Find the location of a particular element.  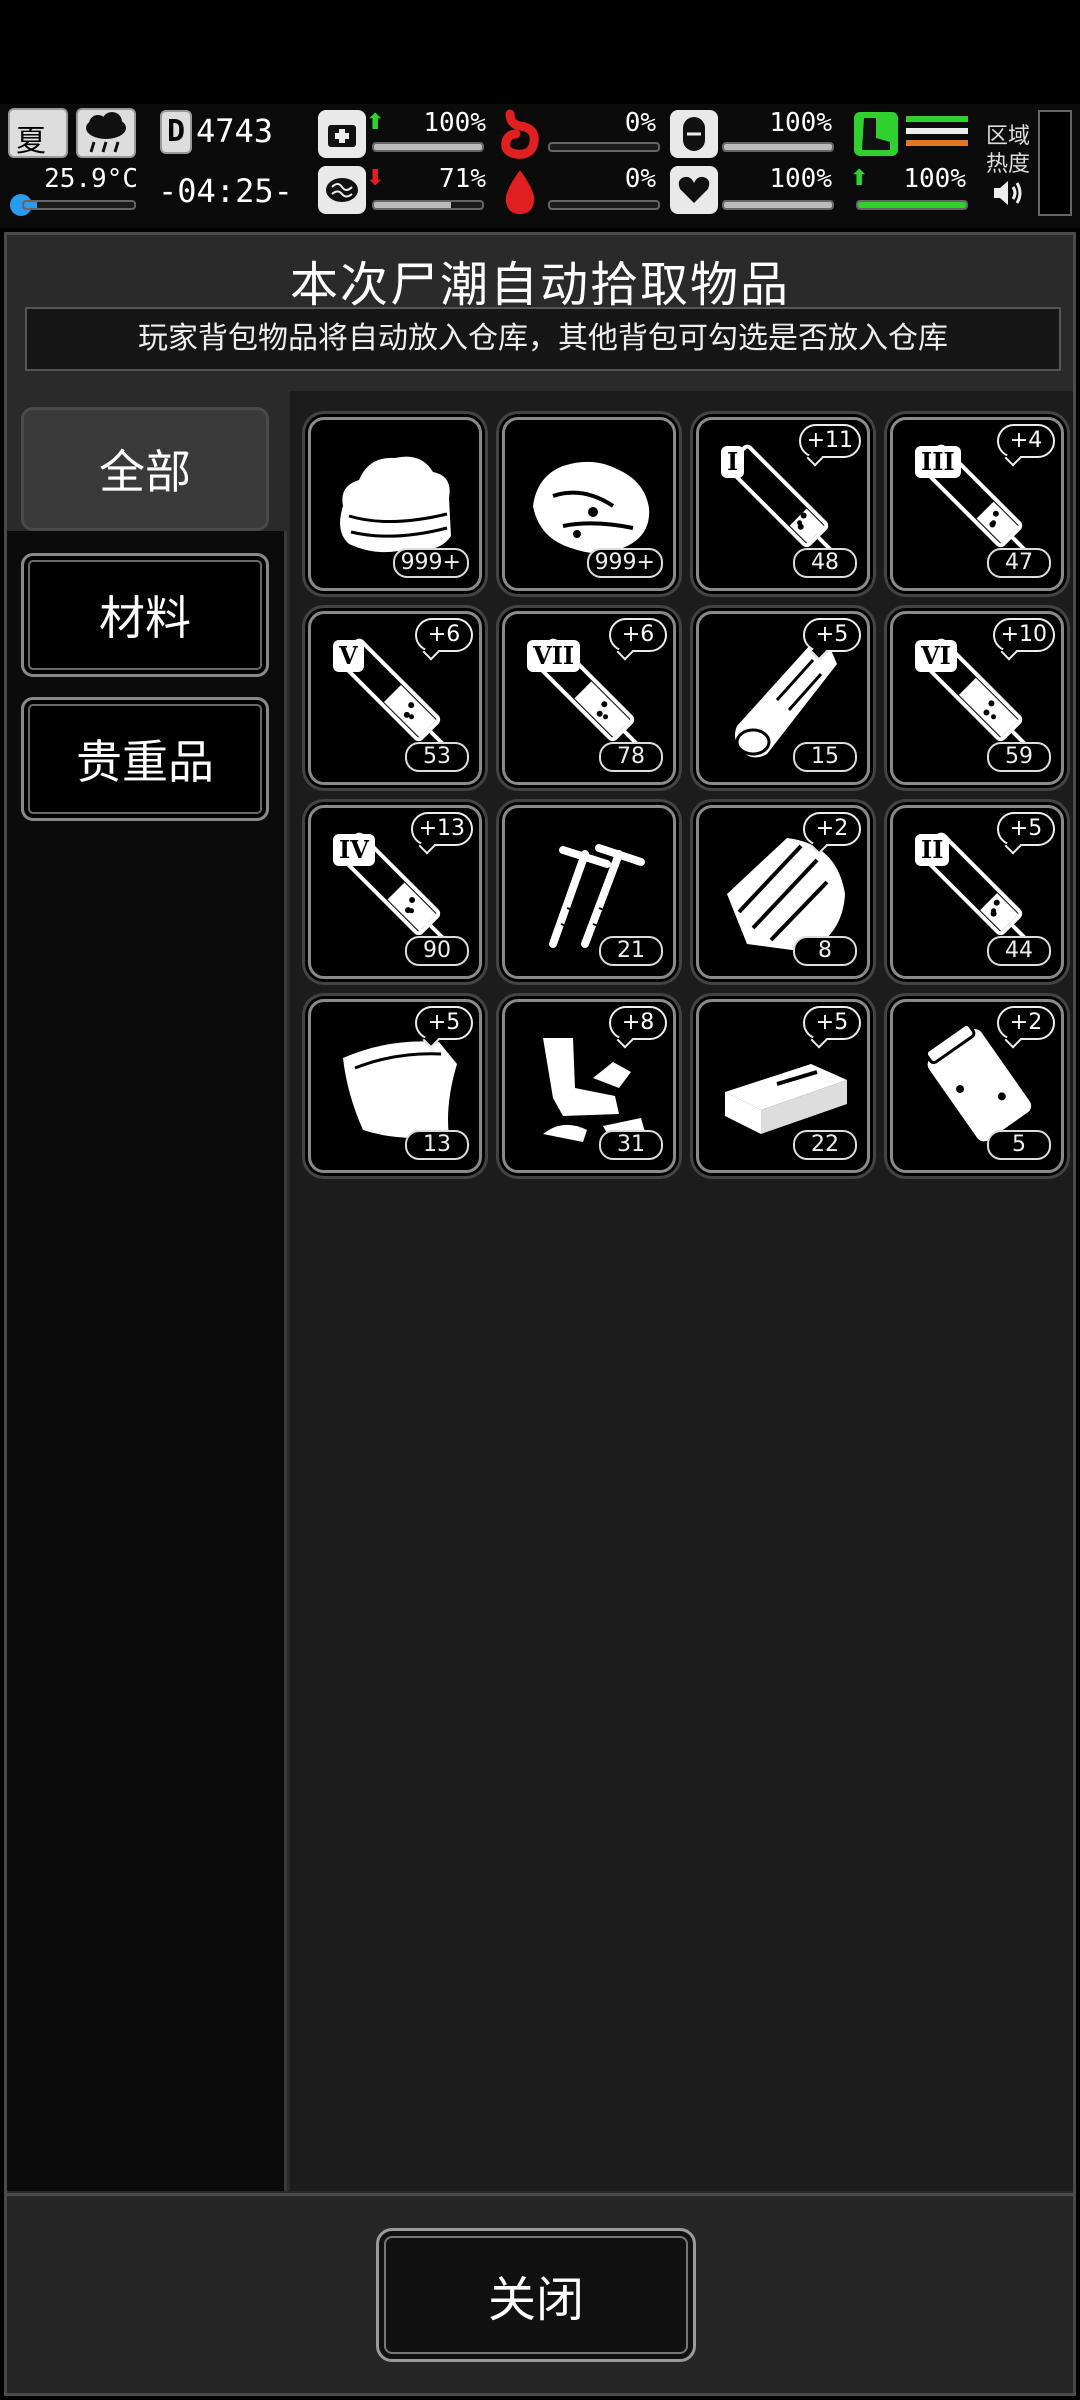

sanity-bar is located at coordinates (428, 205).